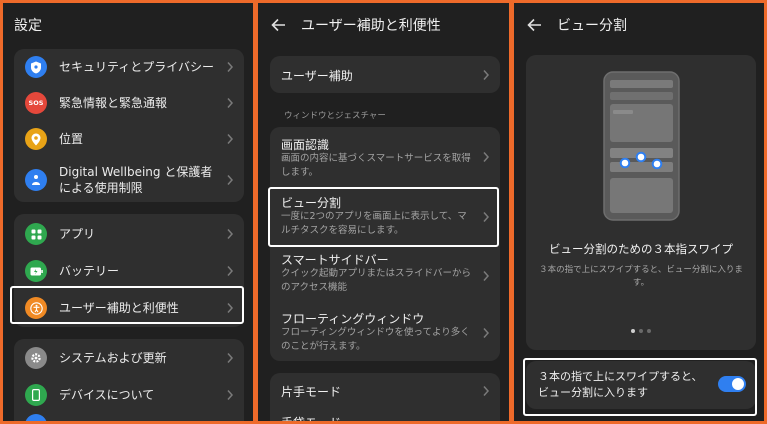 The width and height of the screenshot is (767, 424). I want to click on phone-icon, so click(36, 395).